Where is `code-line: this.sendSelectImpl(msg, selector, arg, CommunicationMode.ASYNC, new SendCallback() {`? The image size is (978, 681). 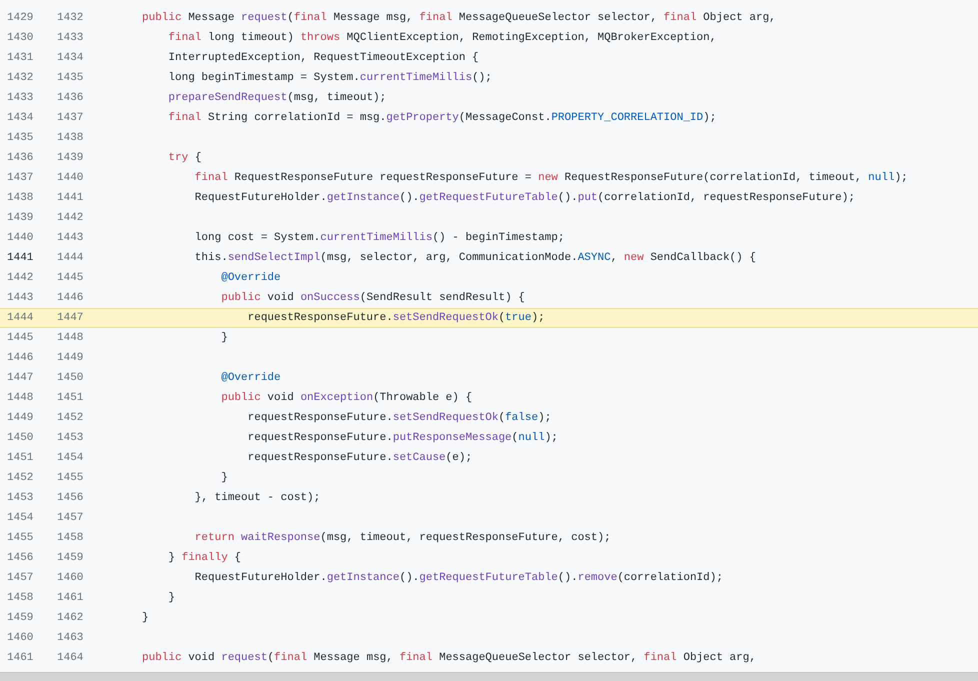 code-line: this.sendSelectImpl(msg, selector, arg, CommunicationMode.ASYNC, new SendCallback() { is located at coordinates (475, 258).